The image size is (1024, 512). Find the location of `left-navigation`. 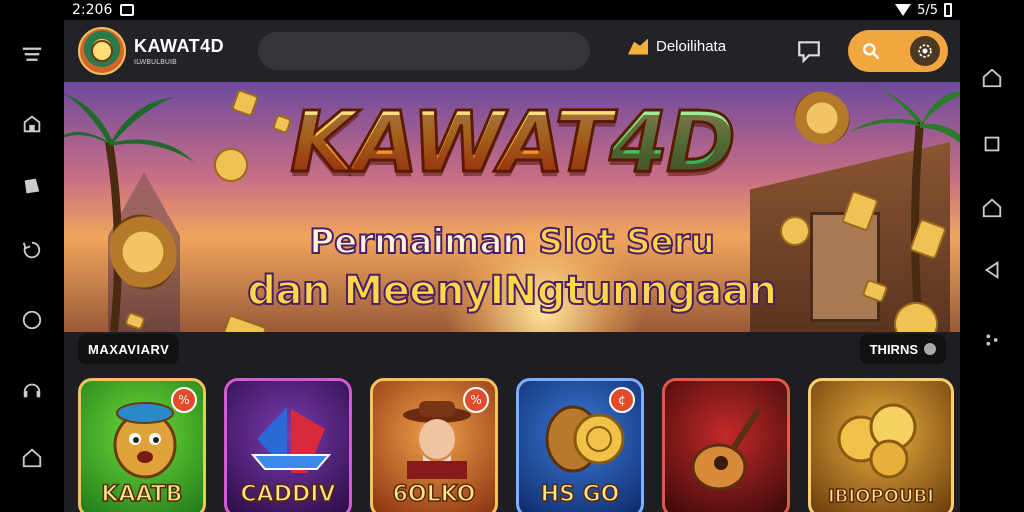

left-navigation is located at coordinates (32, 266).